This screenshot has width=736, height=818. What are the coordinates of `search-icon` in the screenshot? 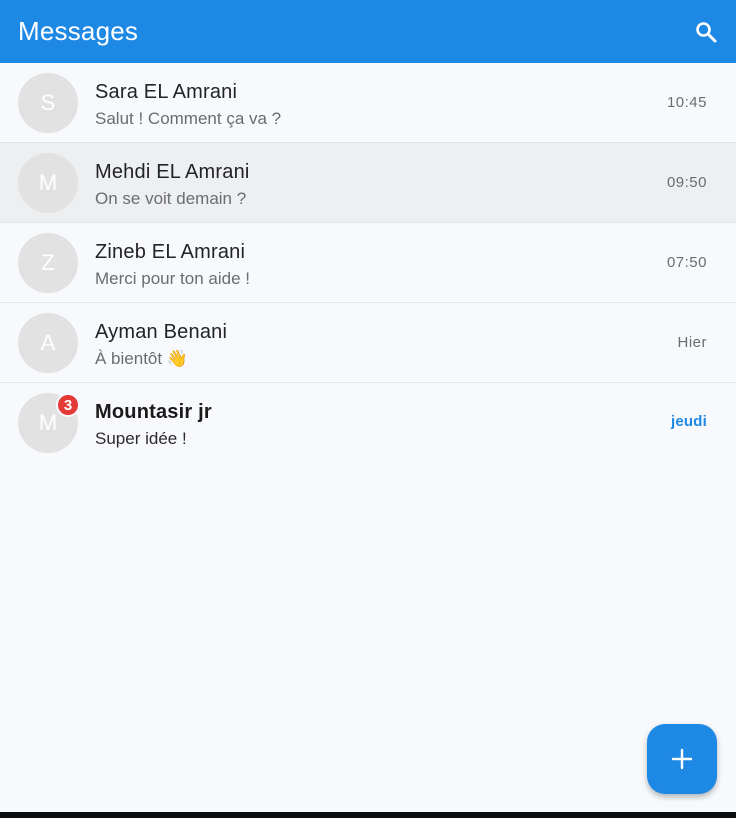 It's located at (706, 31).